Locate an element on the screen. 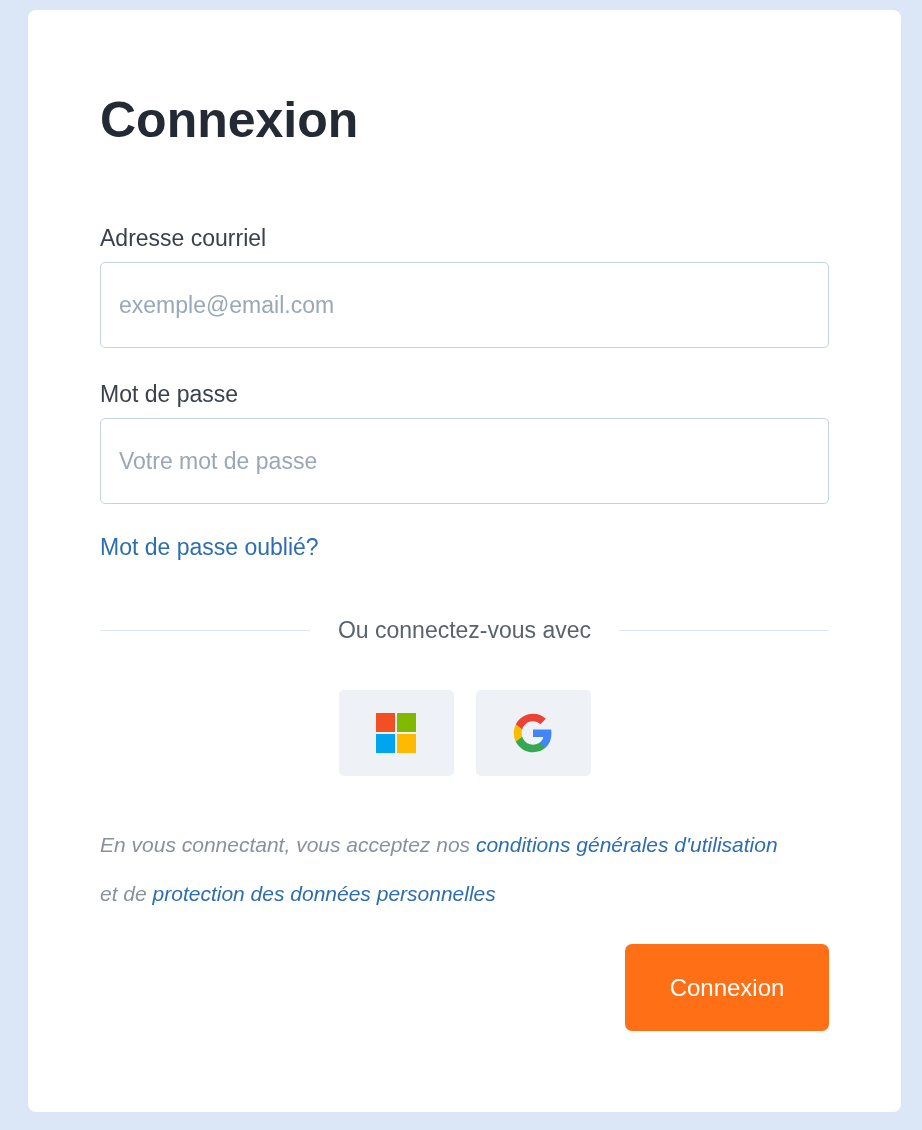 The height and width of the screenshot is (1130, 922). windows-logo-icon is located at coordinates (396, 733).